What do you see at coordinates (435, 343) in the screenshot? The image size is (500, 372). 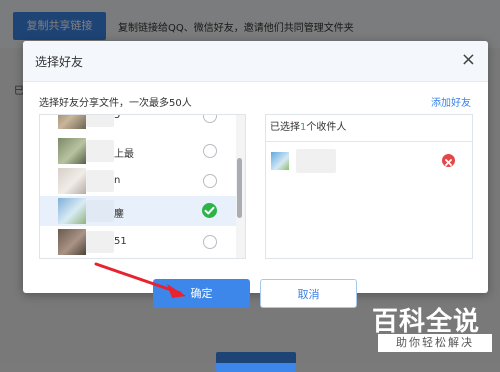 I see `watermark-subtitle: 助你轻松解决` at bounding box center [435, 343].